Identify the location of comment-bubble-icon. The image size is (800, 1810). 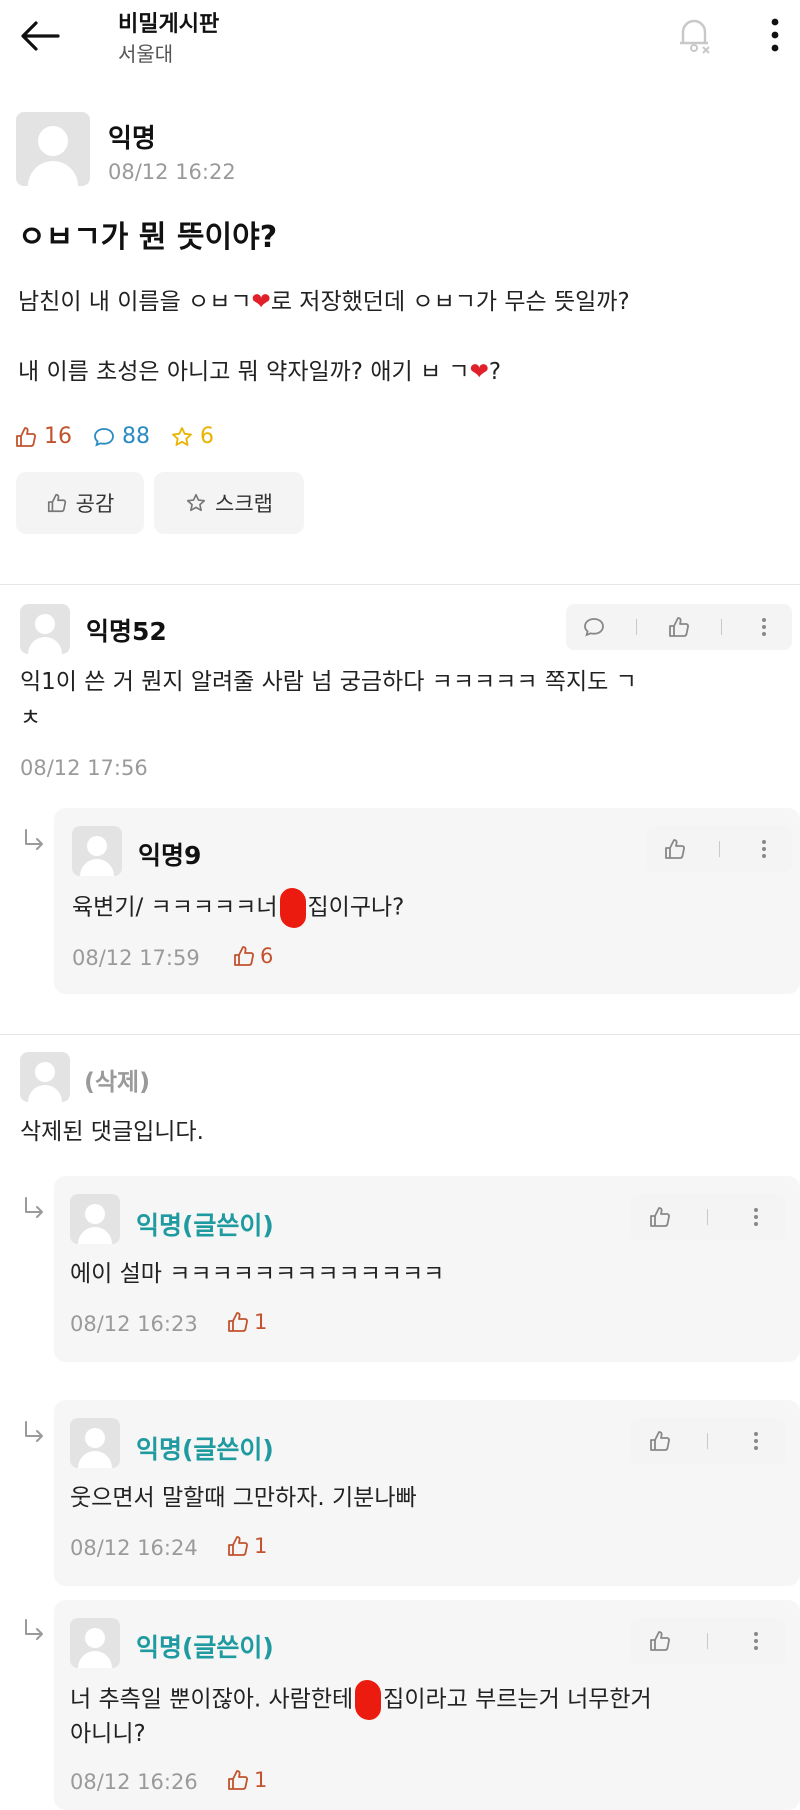
(104, 437).